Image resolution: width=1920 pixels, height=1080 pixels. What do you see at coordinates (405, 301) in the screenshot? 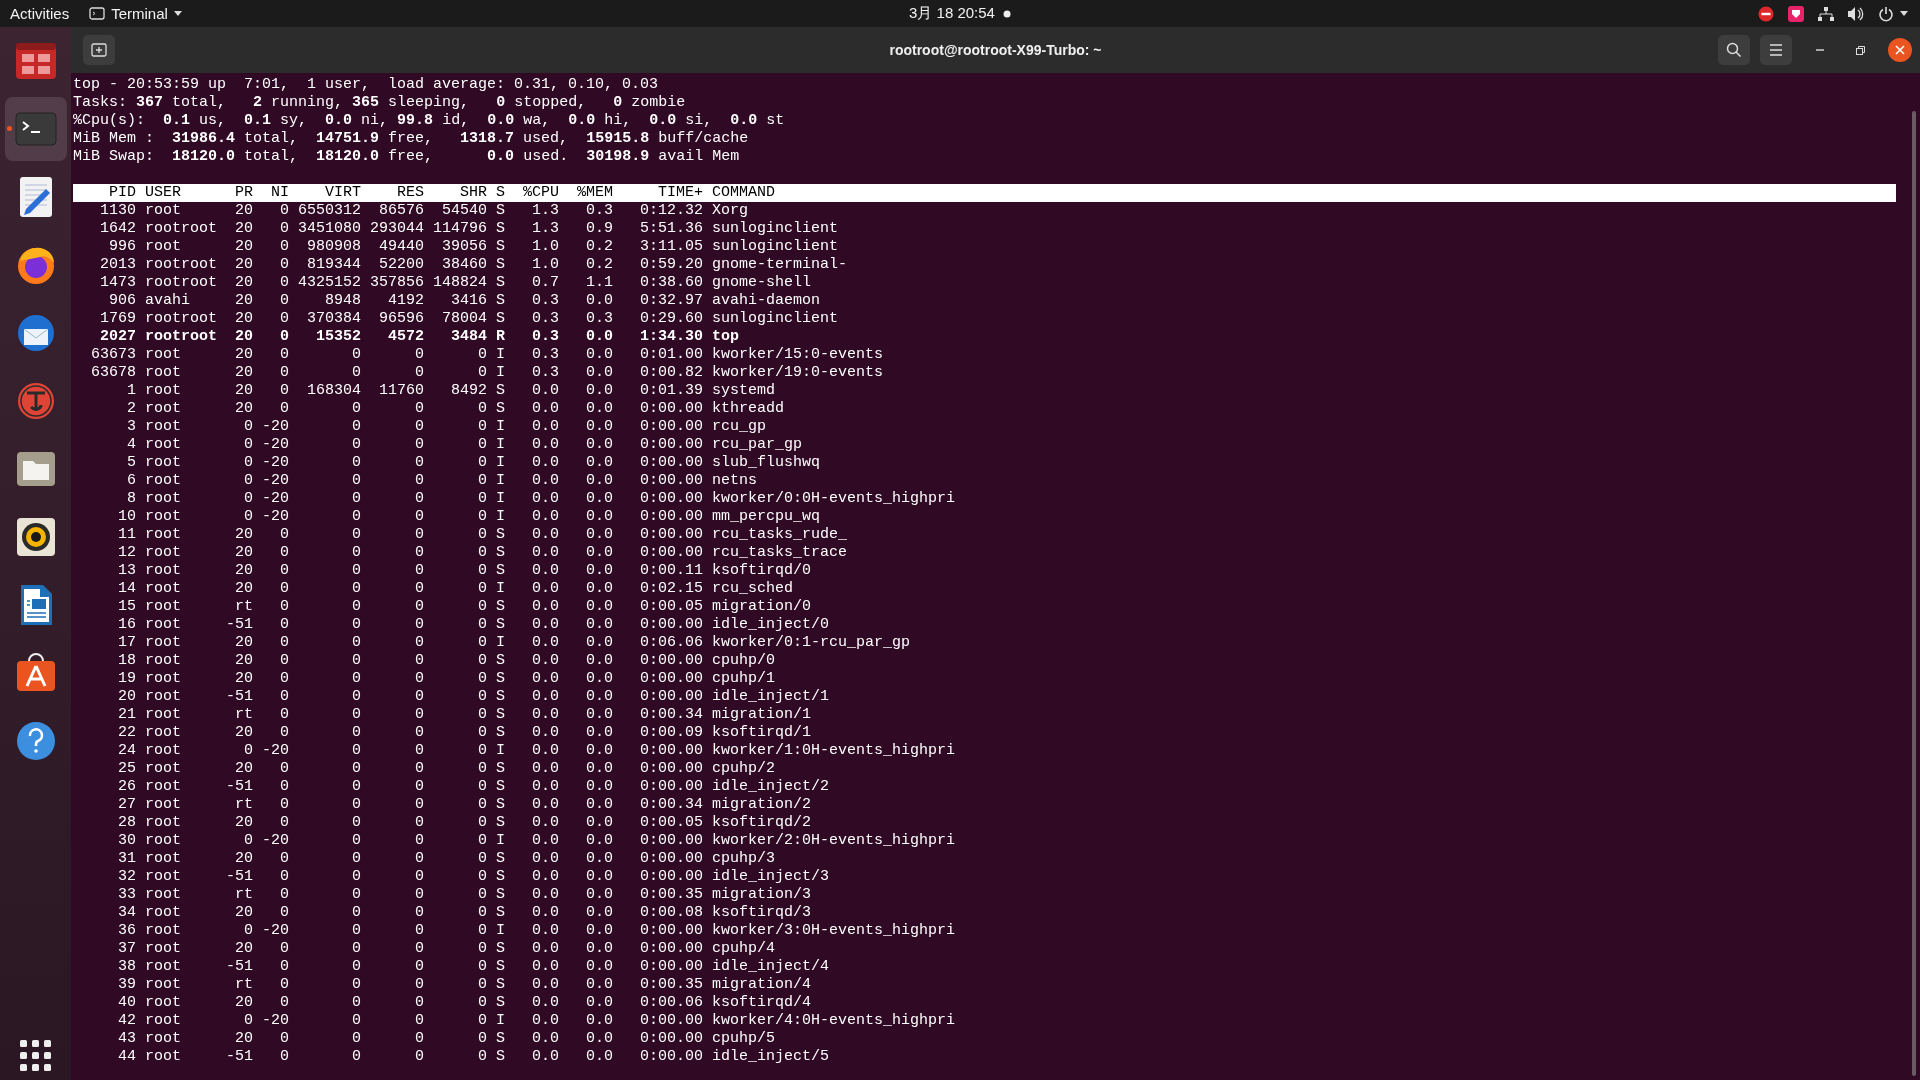
I see `table-cell-text: 4192` at bounding box center [405, 301].